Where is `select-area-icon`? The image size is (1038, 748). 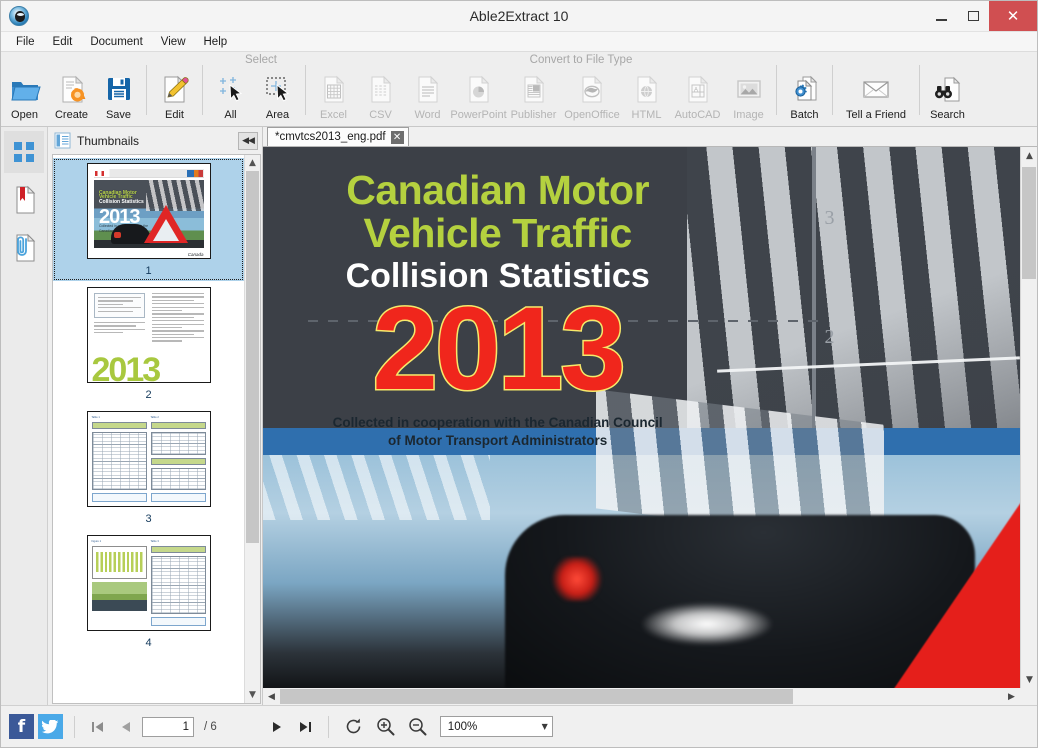 select-area-icon is located at coordinates (278, 89).